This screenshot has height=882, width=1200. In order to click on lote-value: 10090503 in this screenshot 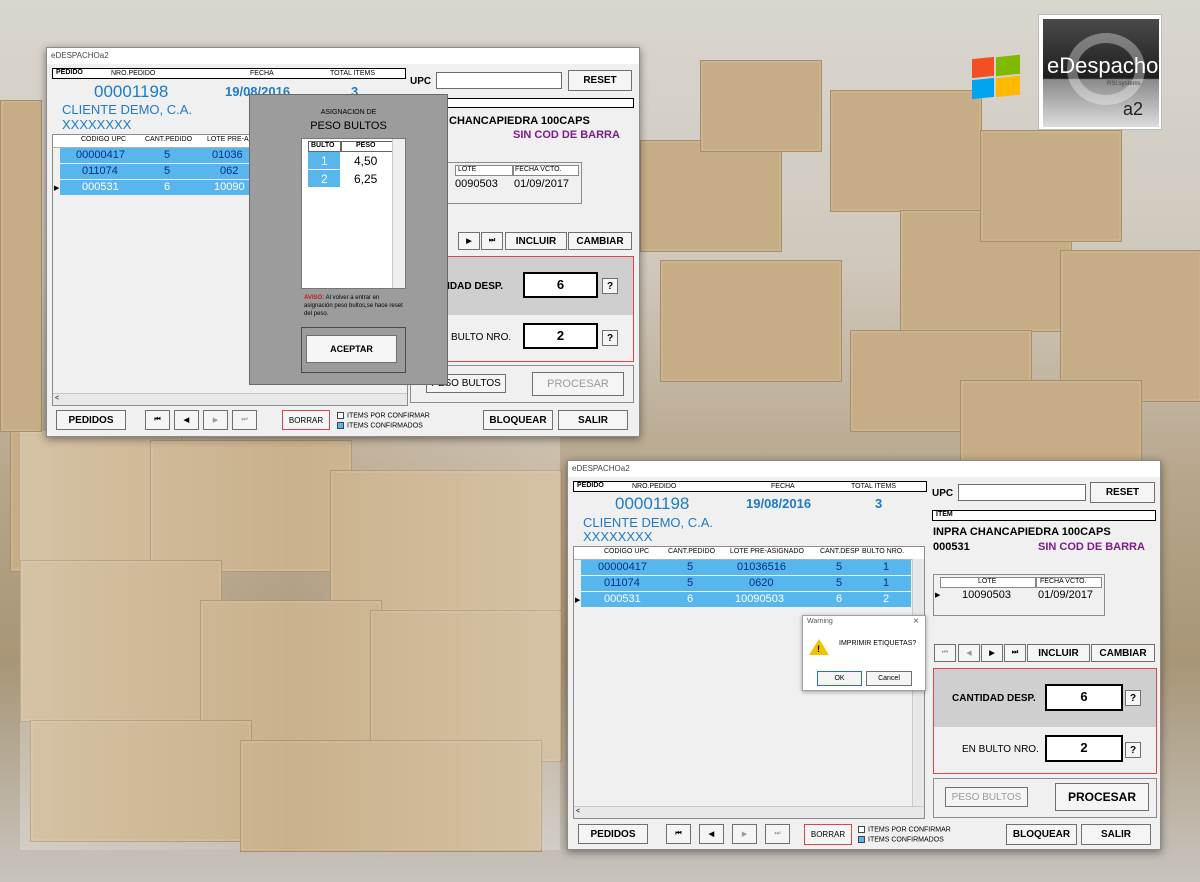, I will do `click(986, 595)`.